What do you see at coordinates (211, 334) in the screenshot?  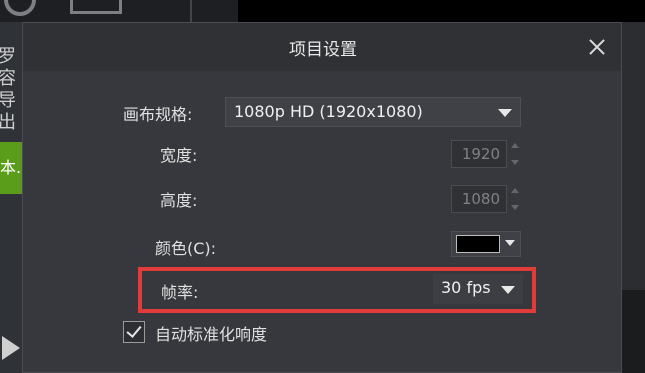 I see `auto-normalize-label: 自动标准化响度` at bounding box center [211, 334].